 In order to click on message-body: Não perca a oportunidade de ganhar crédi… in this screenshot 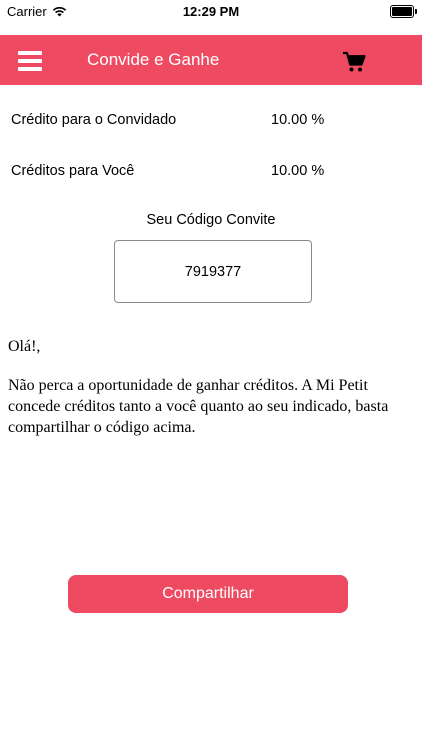, I will do `click(198, 406)`.